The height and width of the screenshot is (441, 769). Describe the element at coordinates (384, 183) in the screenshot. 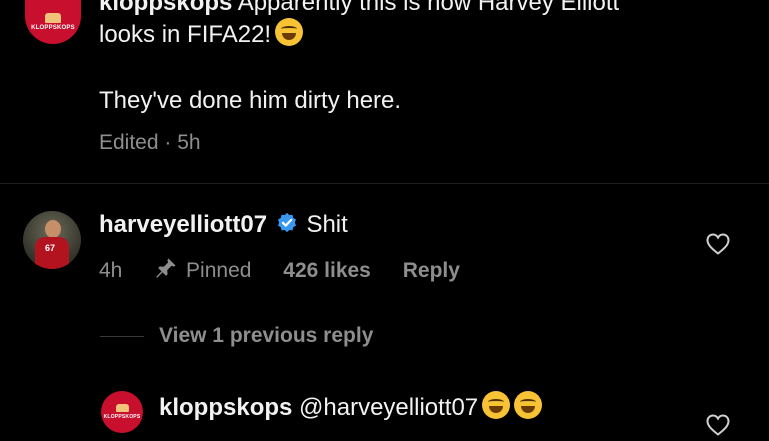

I see `divider` at that location.